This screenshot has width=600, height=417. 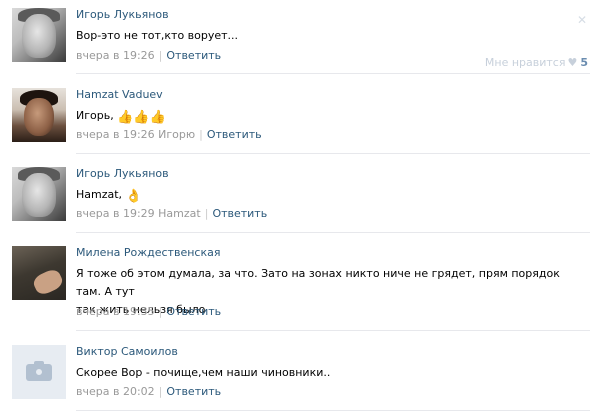 What do you see at coordinates (133, 196) in the screenshot?
I see `ok-hand-icon: 👌` at bounding box center [133, 196].